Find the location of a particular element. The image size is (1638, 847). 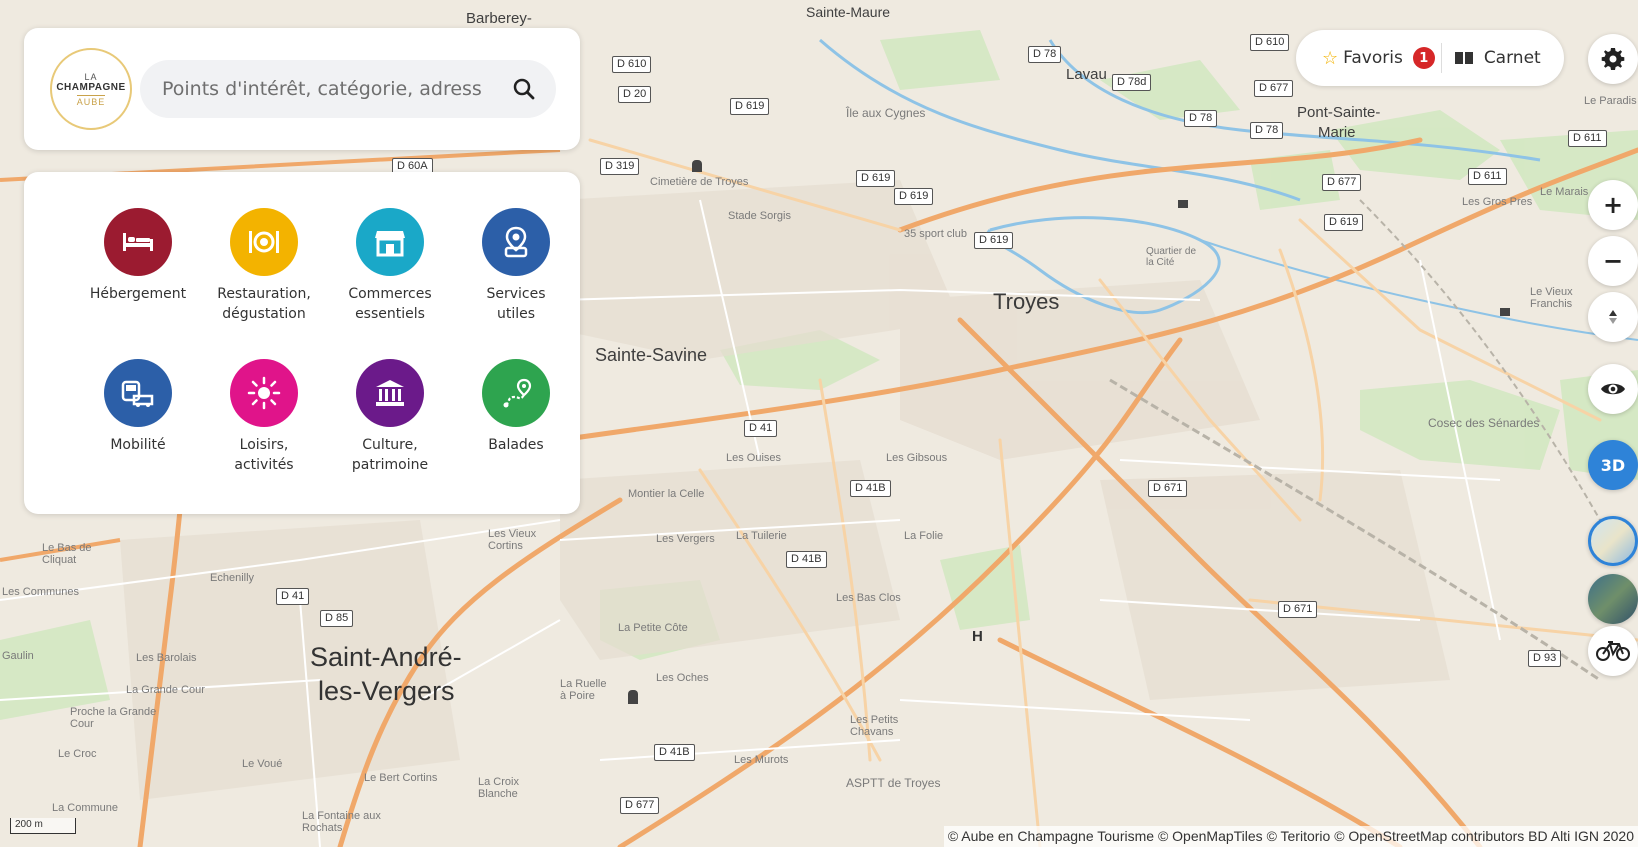

category-hebergement: Hébergement is located at coordinates (138, 256).